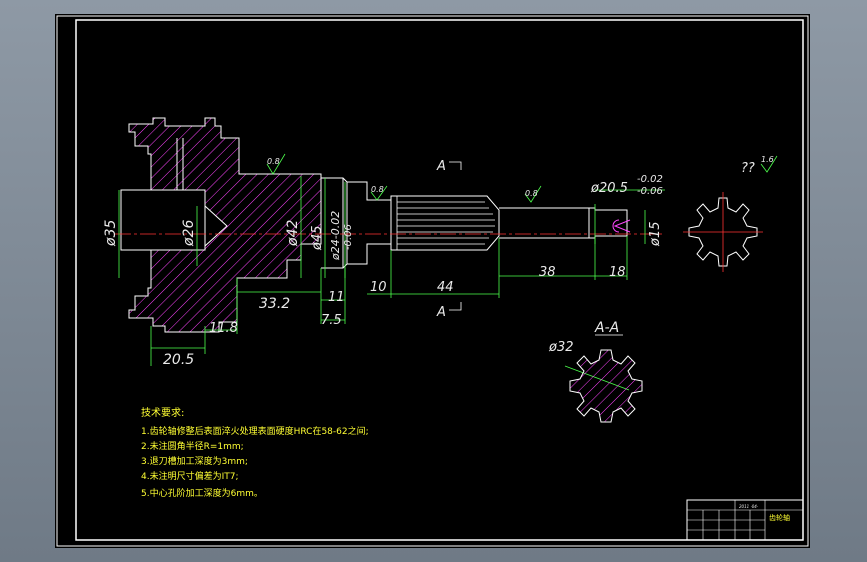 The image size is (867, 562). I want to click on title-block-part-name: 齿轮轴, so click(779, 517).